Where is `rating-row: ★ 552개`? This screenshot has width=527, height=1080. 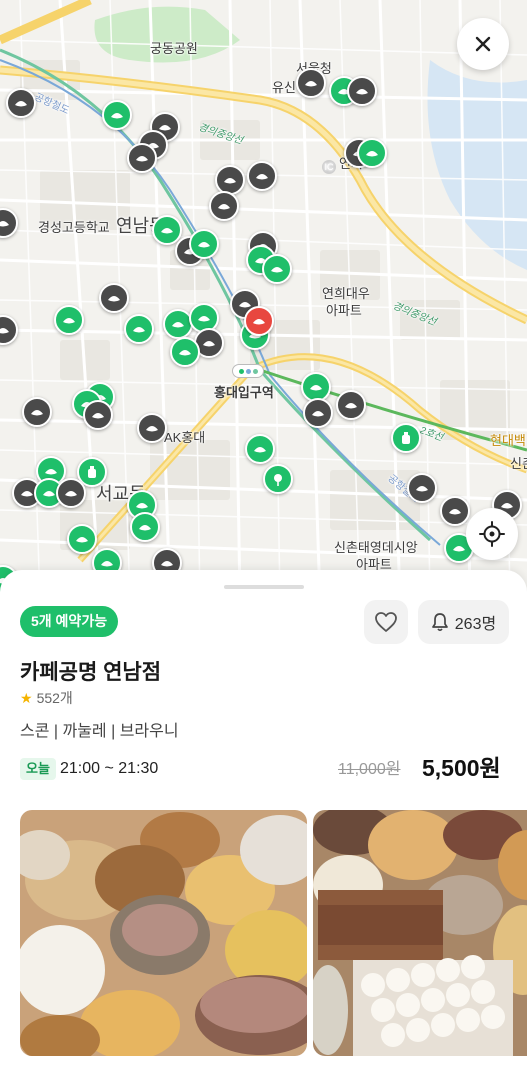
rating-row: ★ 552개 is located at coordinates (46, 698).